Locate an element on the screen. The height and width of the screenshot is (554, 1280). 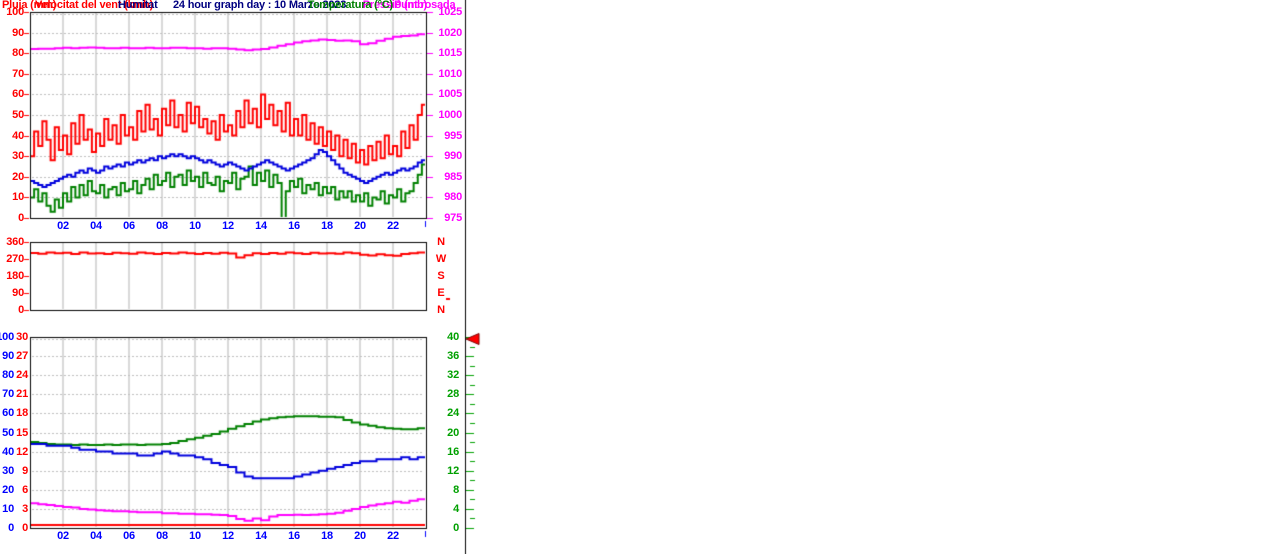
temp-left-axis-tick-label: 12 is located at coordinates (22, 451).